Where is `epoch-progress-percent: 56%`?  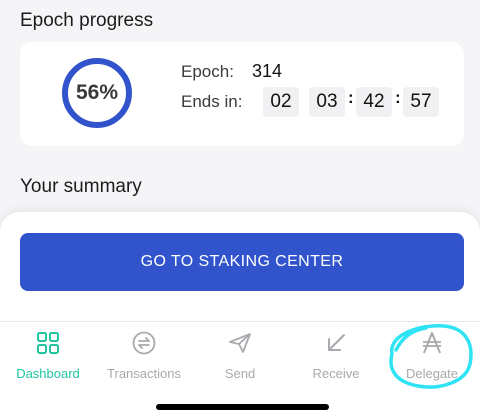 epoch-progress-percent: 56% is located at coordinates (97, 92).